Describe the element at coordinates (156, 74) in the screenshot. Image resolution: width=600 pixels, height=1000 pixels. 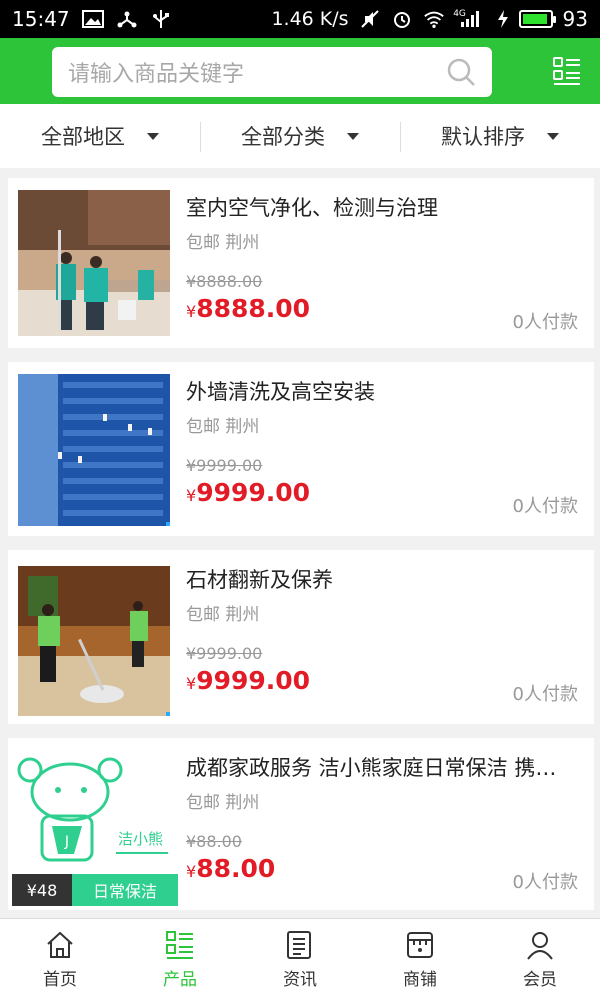
I see `search-placeholder: 请输入商品关键字` at that location.